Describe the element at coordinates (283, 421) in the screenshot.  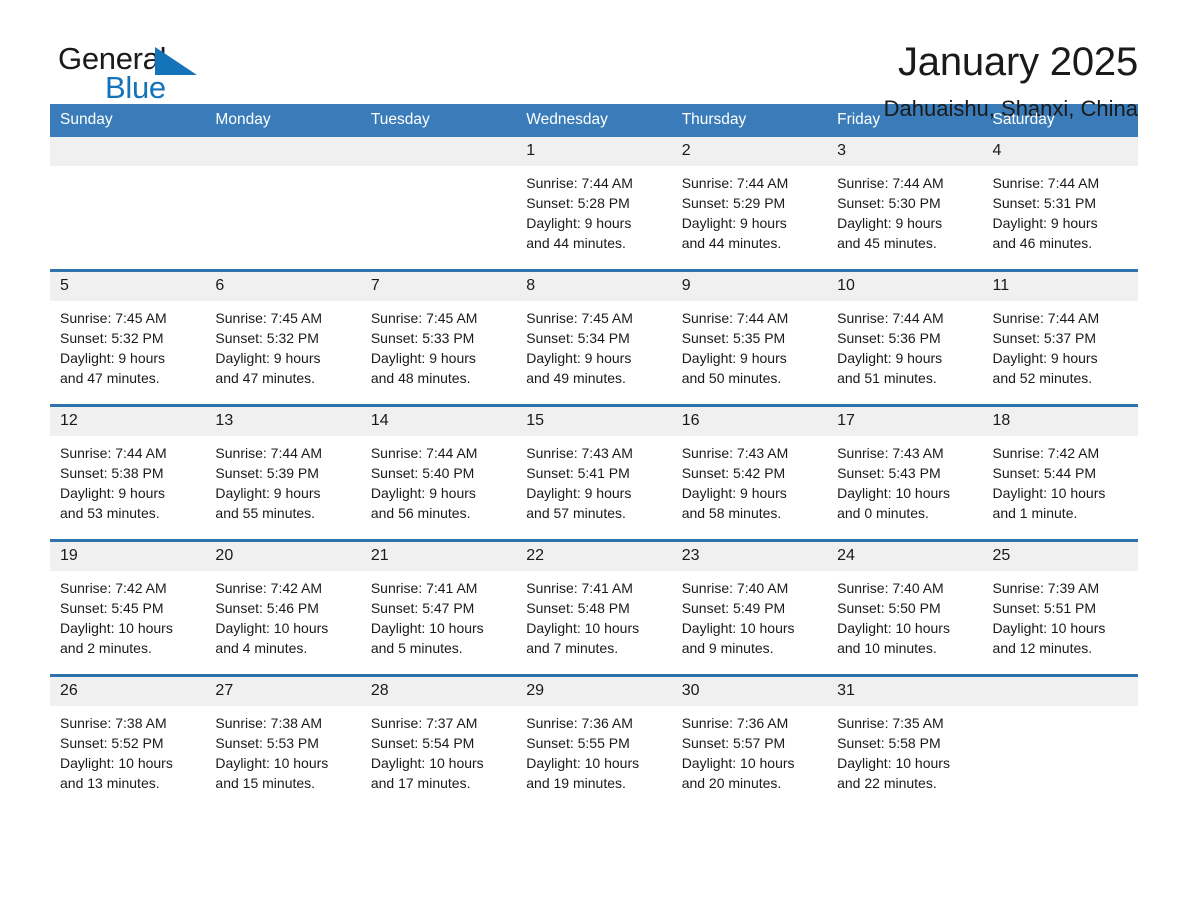
I see `day-number: 13` at that location.